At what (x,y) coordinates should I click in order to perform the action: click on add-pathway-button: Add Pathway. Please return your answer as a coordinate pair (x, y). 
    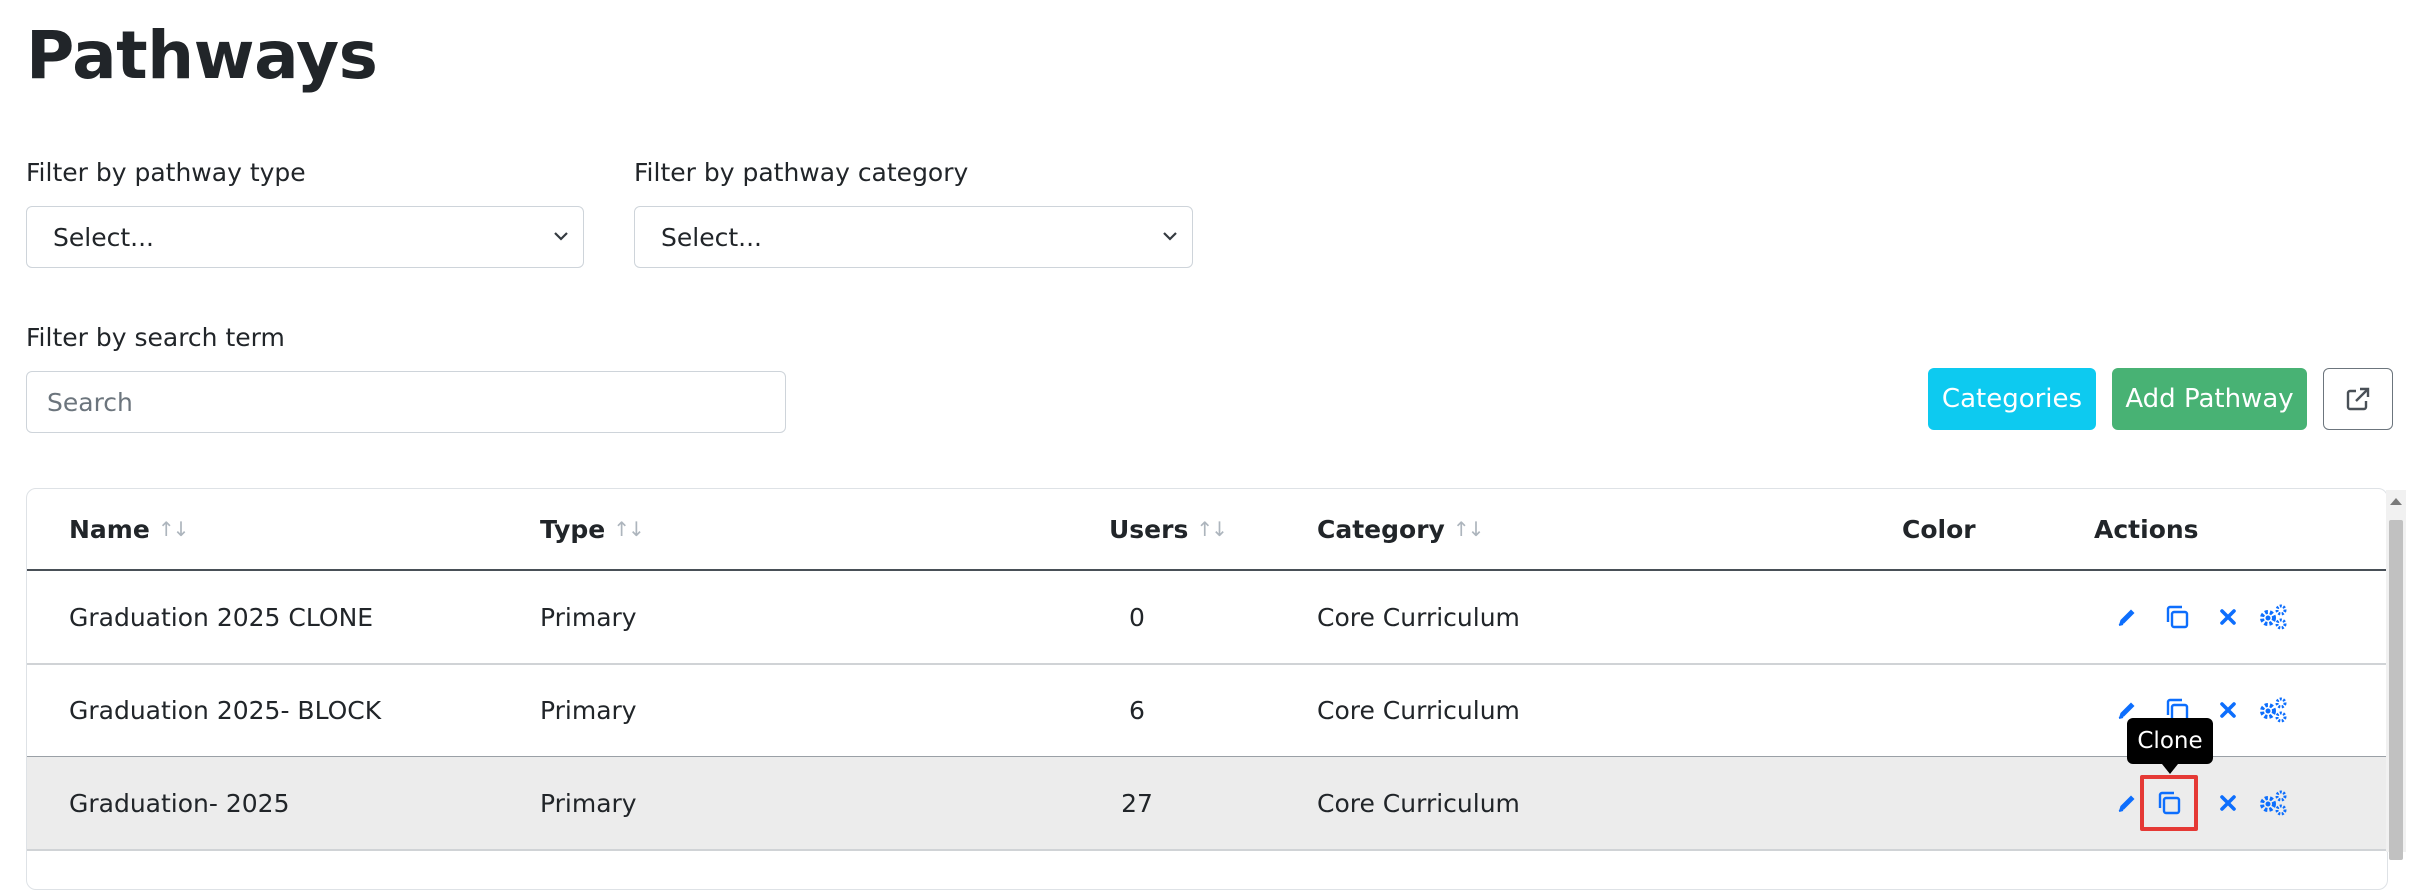
    Looking at the image, I should click on (2209, 399).